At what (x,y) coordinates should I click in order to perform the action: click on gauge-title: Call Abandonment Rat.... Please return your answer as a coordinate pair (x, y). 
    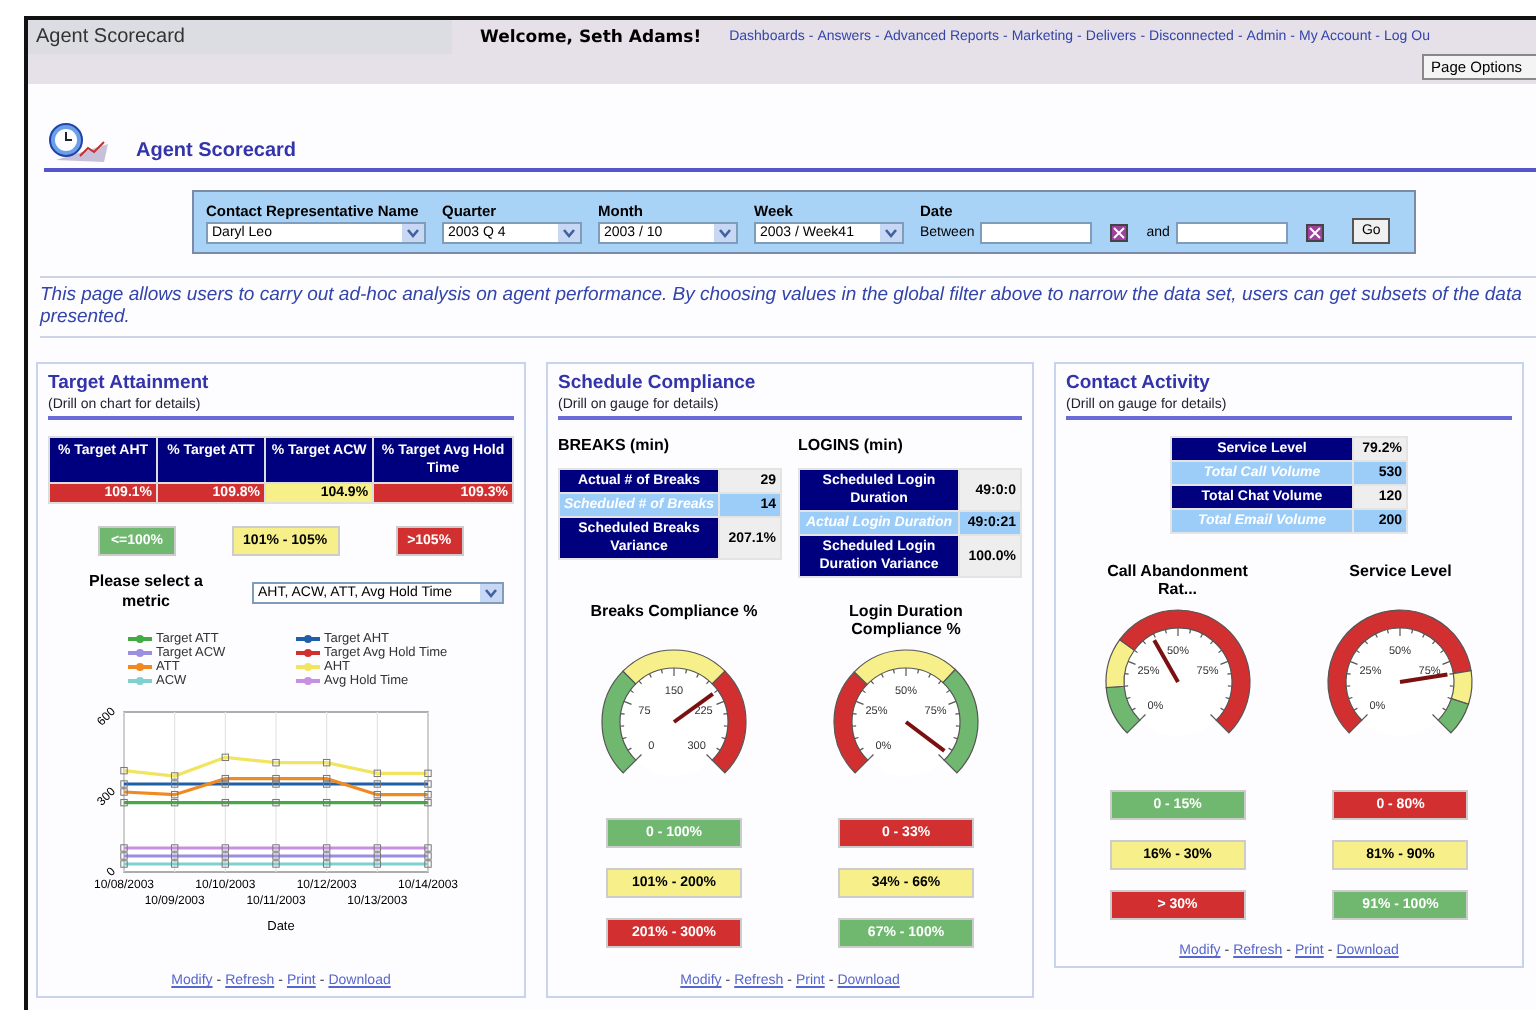
    Looking at the image, I should click on (1177, 580).